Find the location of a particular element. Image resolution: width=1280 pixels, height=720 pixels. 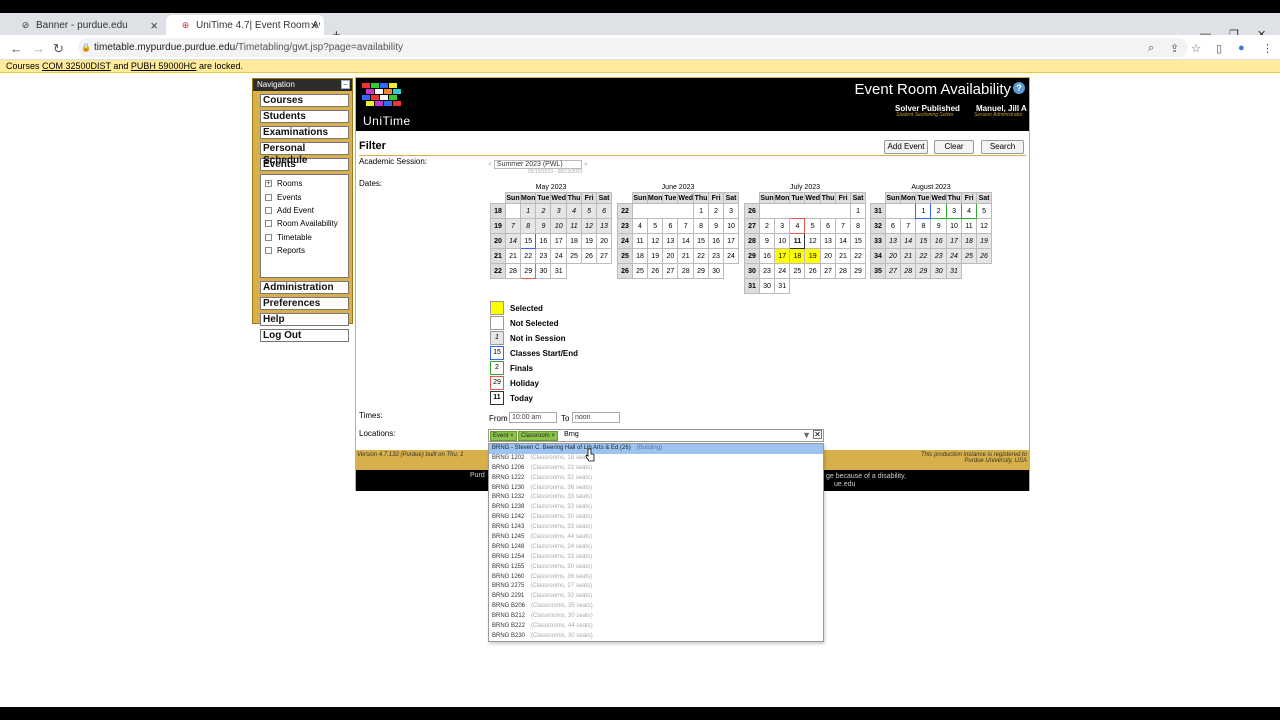

week-number: 26 is located at coordinates (752, 211).